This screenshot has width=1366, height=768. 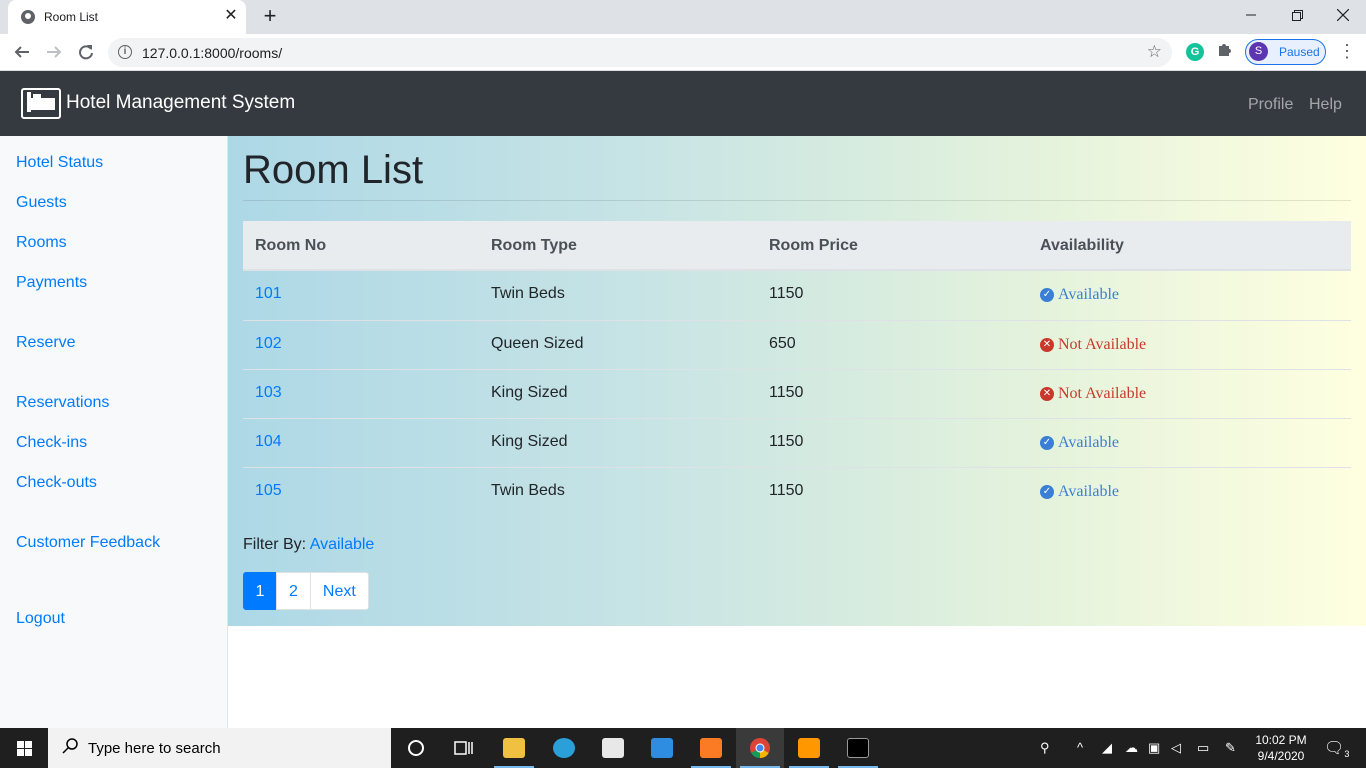 What do you see at coordinates (416, 748) in the screenshot?
I see `cortana-icon` at bounding box center [416, 748].